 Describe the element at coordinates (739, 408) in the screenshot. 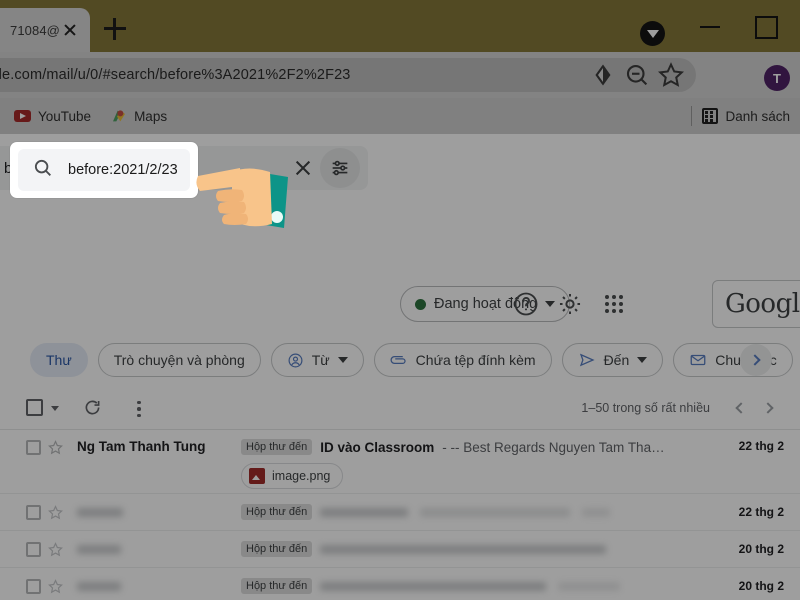

I see `pagination-prev-icon` at that location.